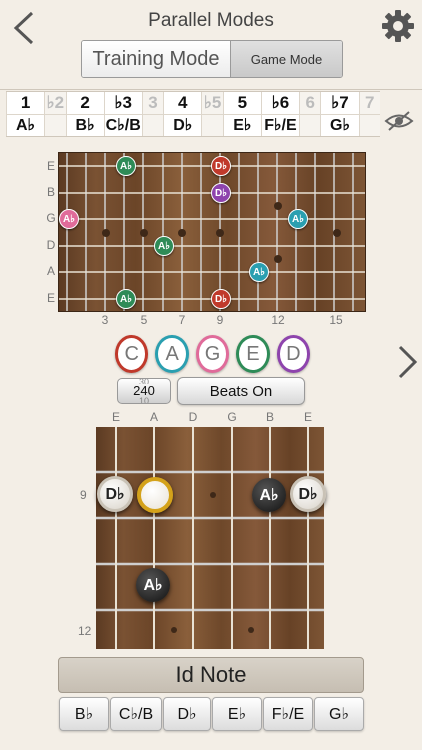  I want to click on tempo-picker: 30 240 10, so click(144, 391).